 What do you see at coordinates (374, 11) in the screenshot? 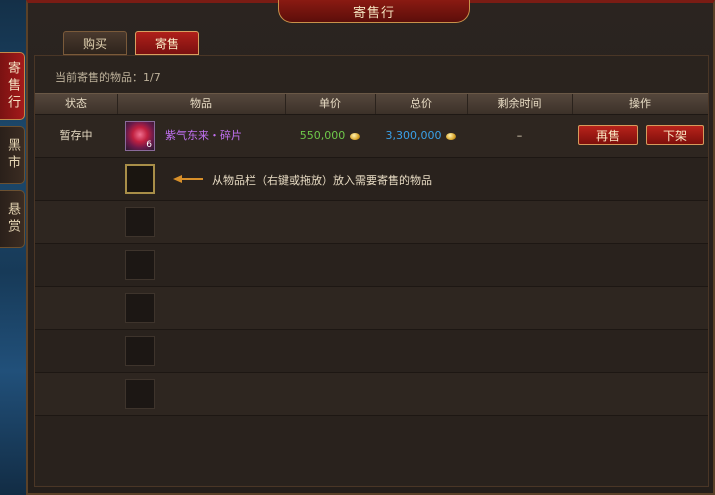
I see `window-title: 寄售行` at bounding box center [374, 11].